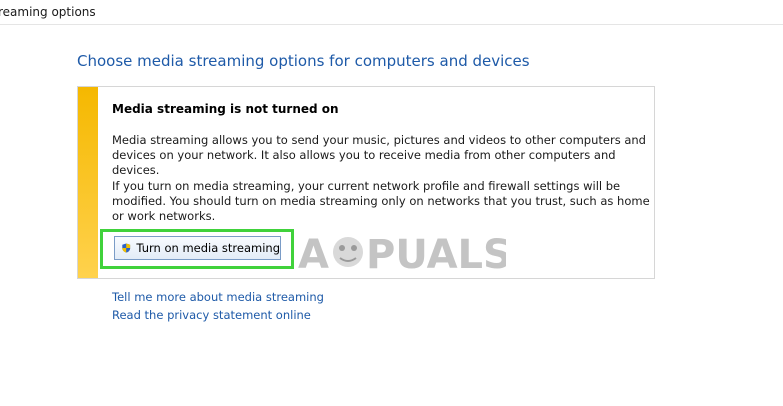 The image size is (783, 406). Describe the element at coordinates (218, 297) in the screenshot. I see `tell-me-more-link: Tell me more about media streaming` at that location.